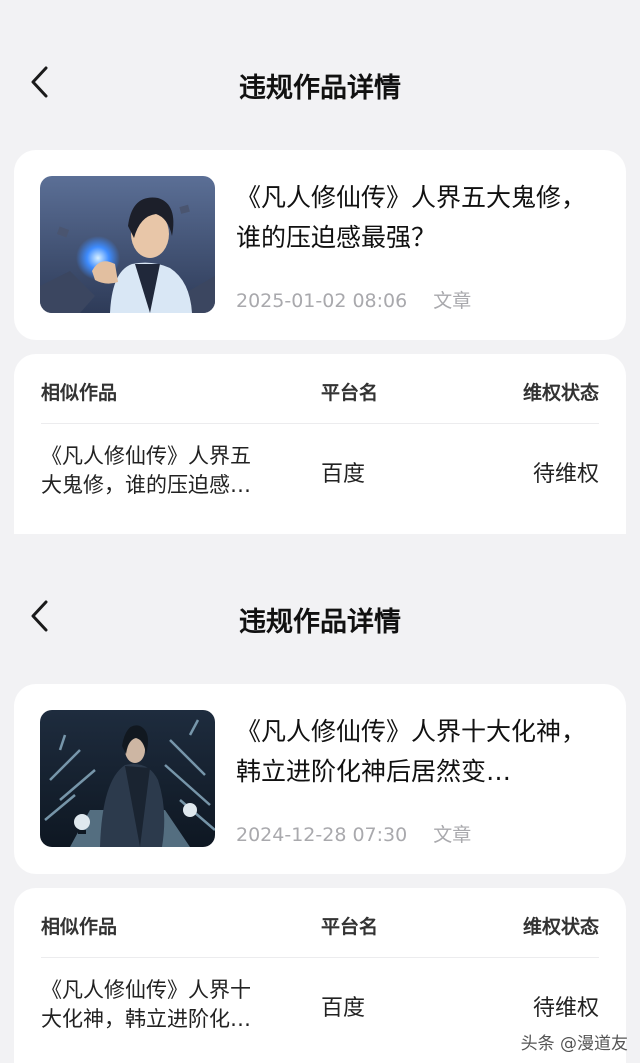 The image size is (640, 1063). Describe the element at coordinates (574, 1044) in the screenshot. I see `watermark: 头条 @漫道友` at that location.